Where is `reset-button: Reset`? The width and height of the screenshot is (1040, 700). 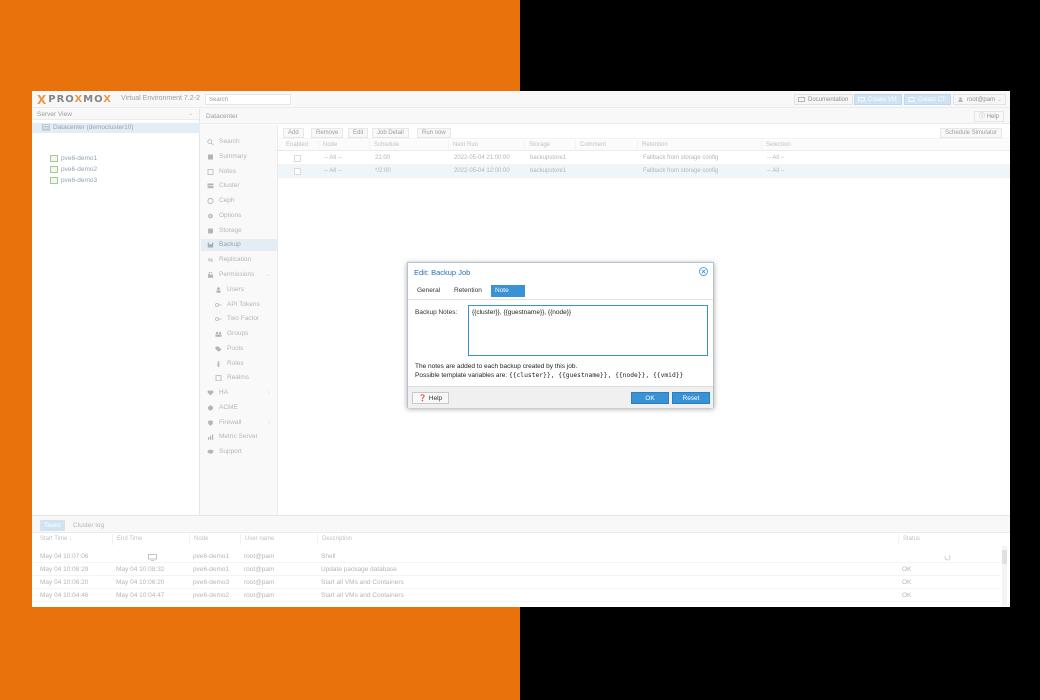 reset-button: Reset is located at coordinates (691, 398).